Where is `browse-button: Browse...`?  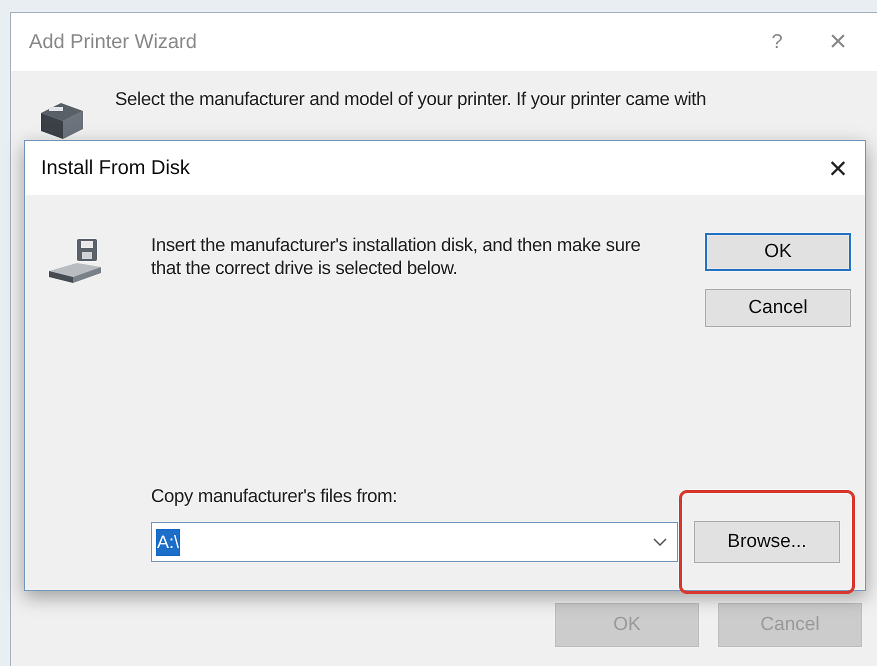 browse-button: Browse... is located at coordinates (767, 542).